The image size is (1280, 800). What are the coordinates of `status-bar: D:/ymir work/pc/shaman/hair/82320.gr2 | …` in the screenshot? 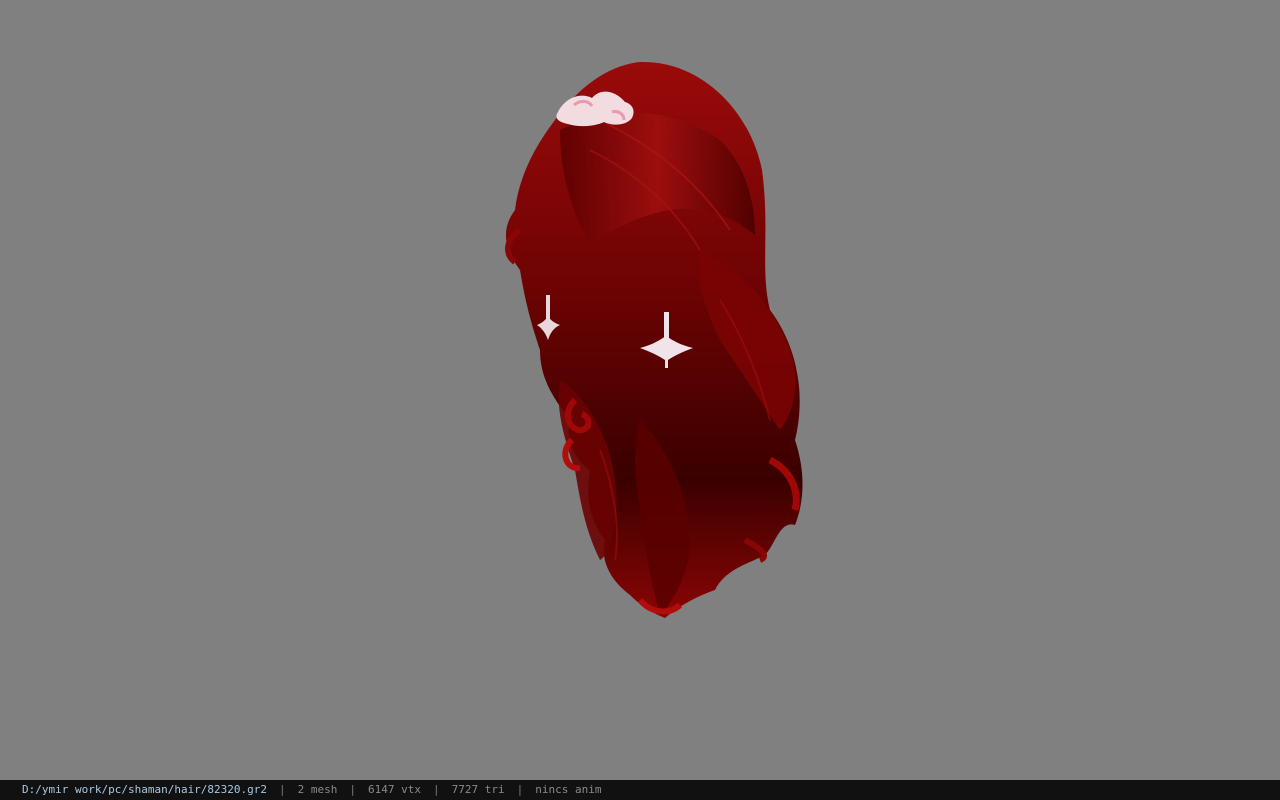 It's located at (640, 790).